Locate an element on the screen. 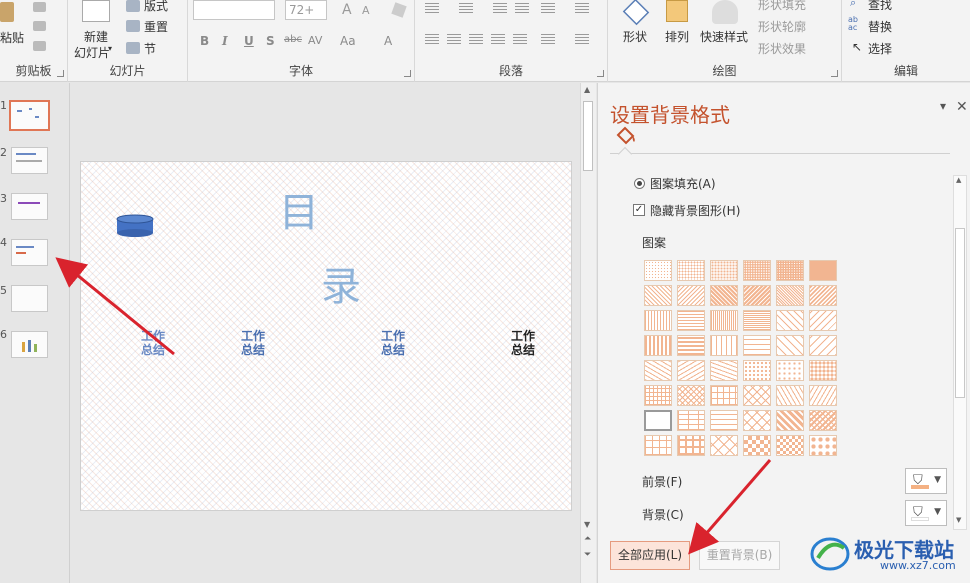 This screenshot has width=970, height=583. paragraph-launcher-icon is located at coordinates (600, 73).